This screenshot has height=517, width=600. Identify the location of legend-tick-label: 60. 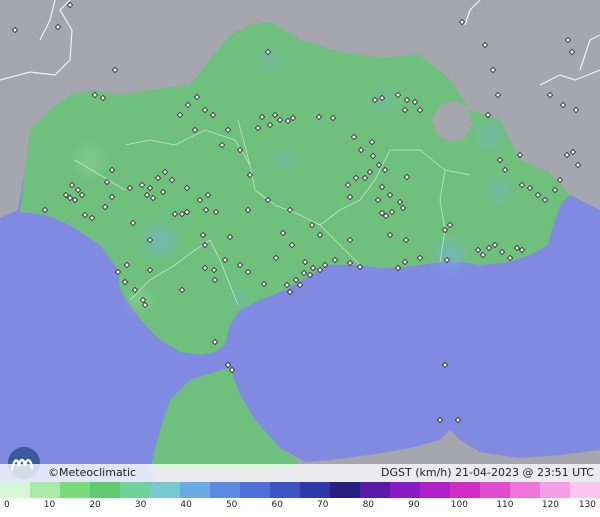
(277, 505).